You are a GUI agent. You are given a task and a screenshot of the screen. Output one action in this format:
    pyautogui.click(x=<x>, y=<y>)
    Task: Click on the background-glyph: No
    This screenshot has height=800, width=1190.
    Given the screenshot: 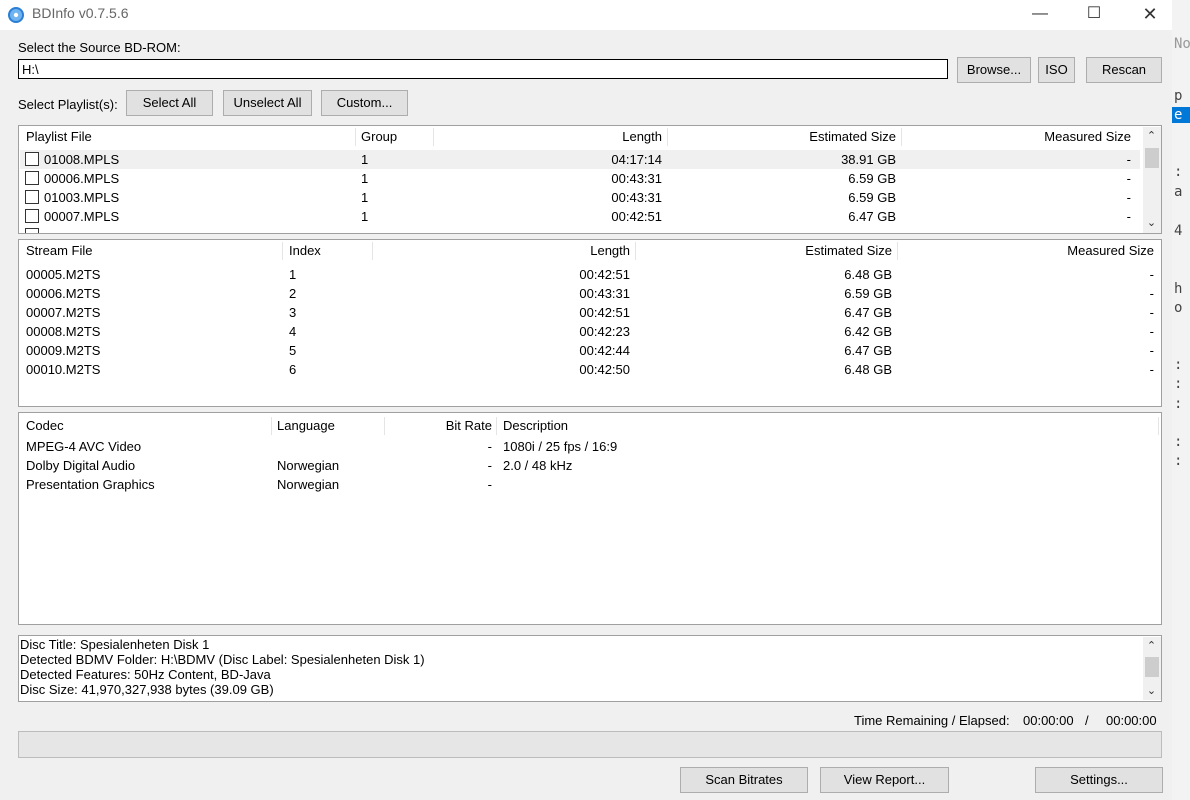 What is the action you would take?
    pyautogui.click(x=1182, y=44)
    